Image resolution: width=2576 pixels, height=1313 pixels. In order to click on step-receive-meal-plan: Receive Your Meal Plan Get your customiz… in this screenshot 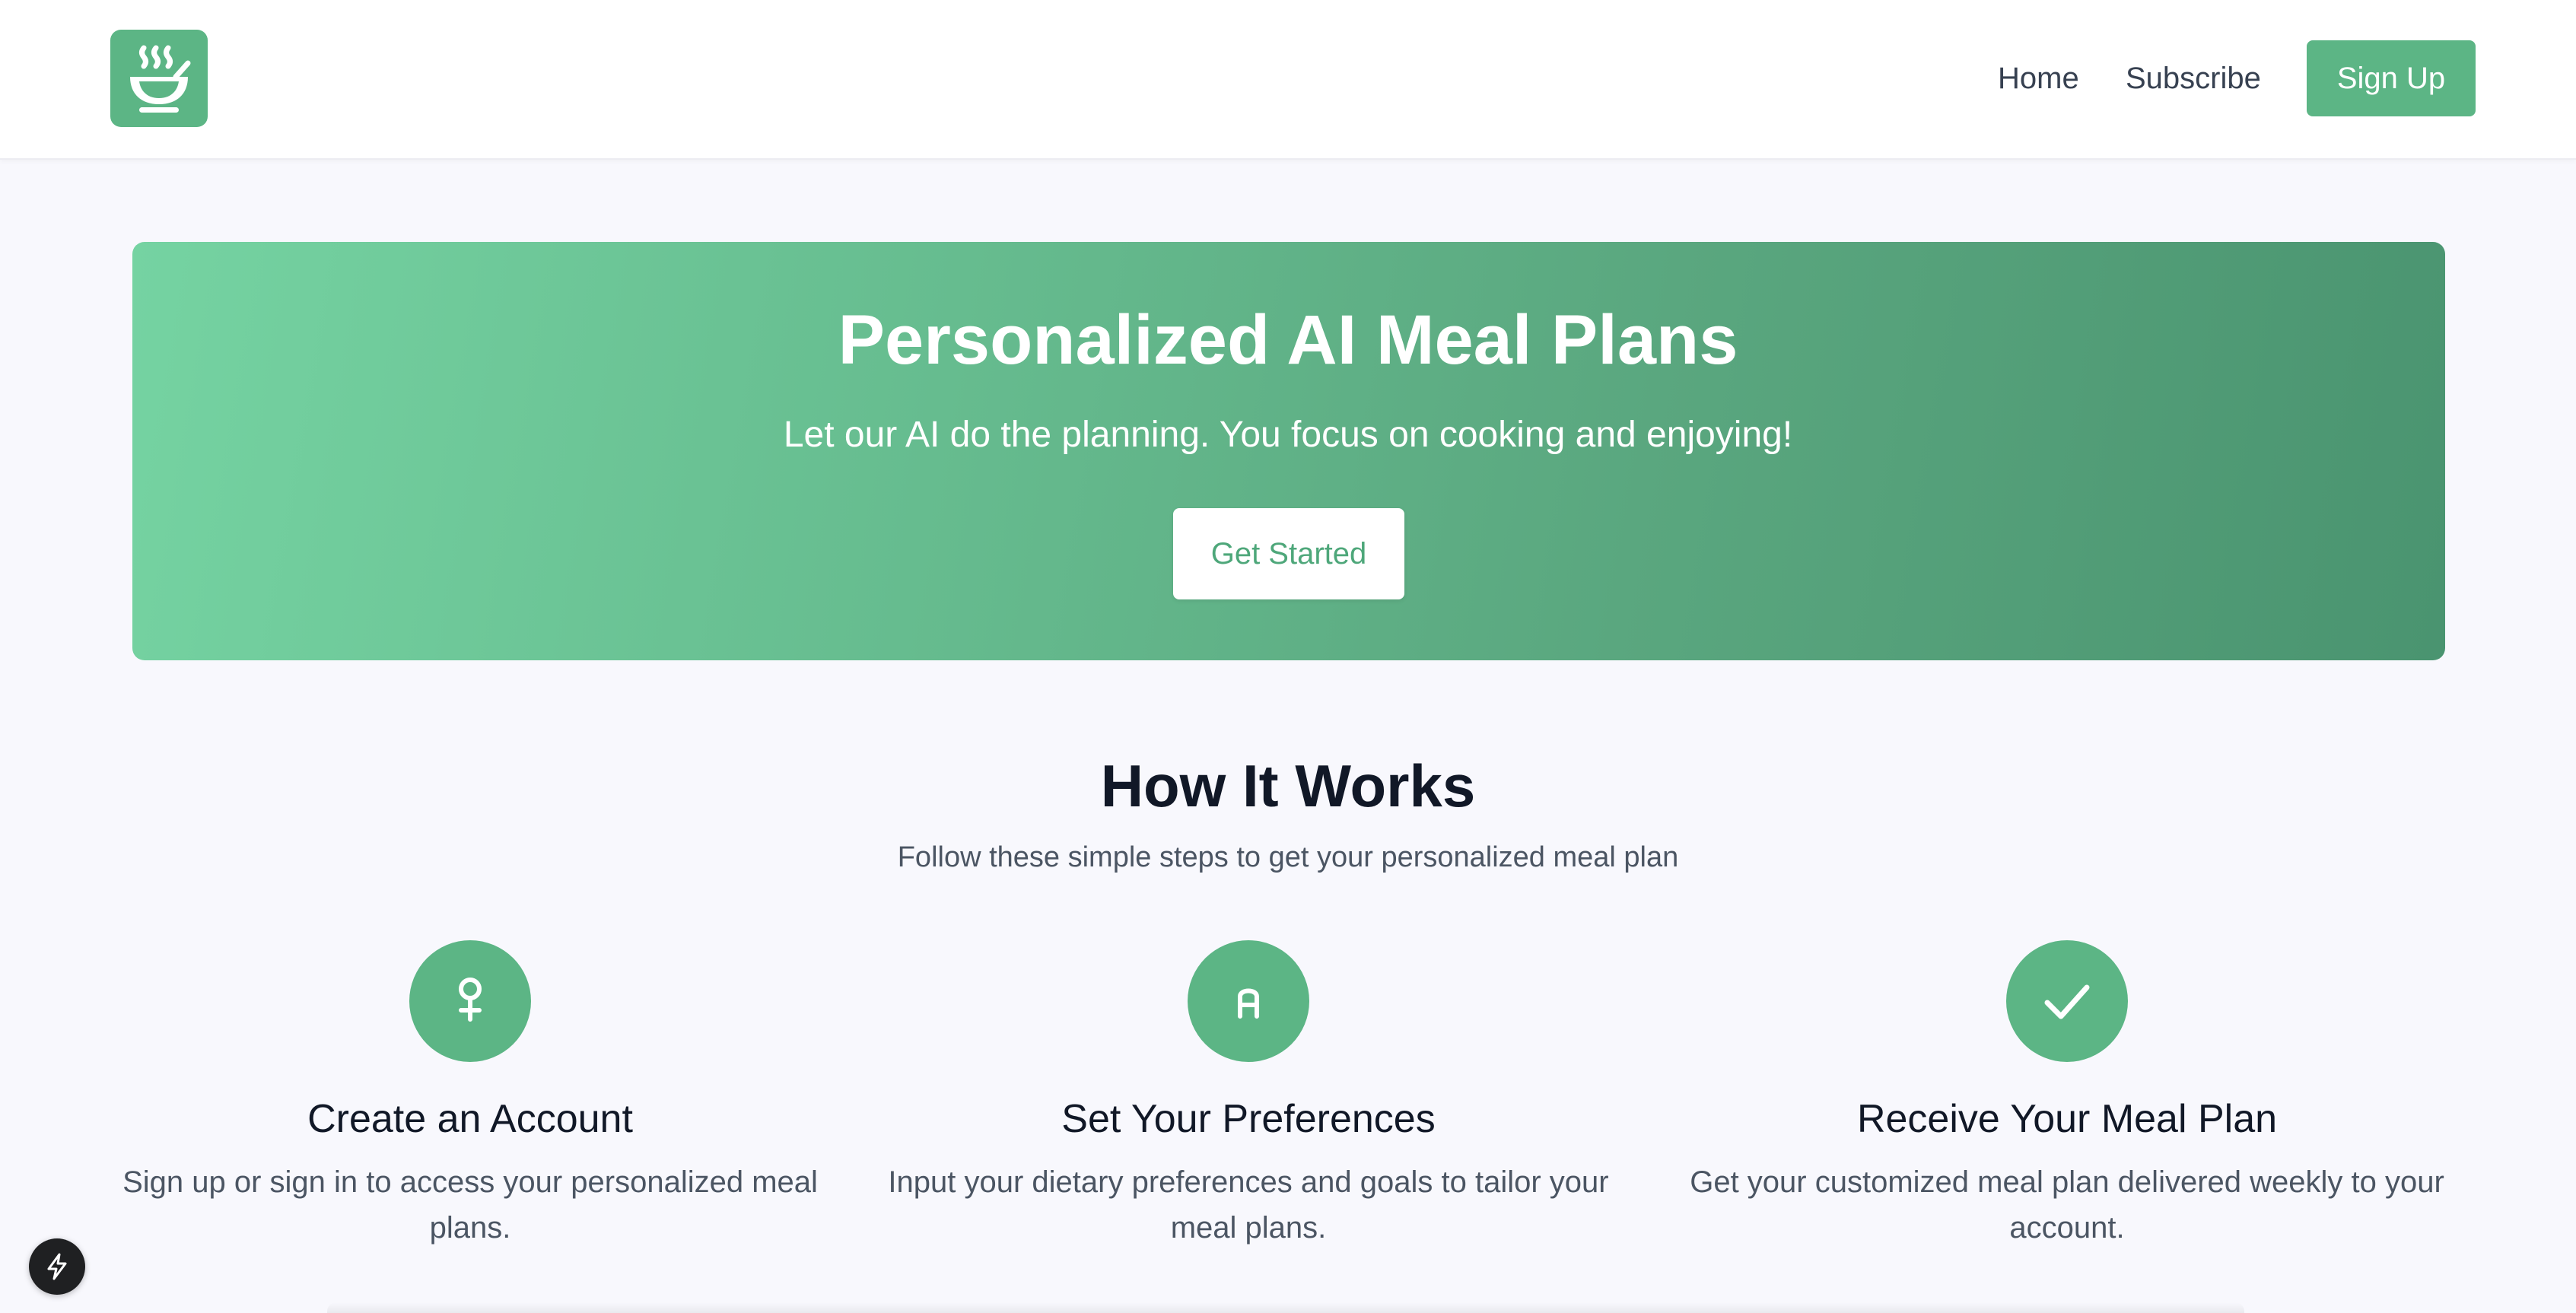, I will do `click(2067, 1095)`.